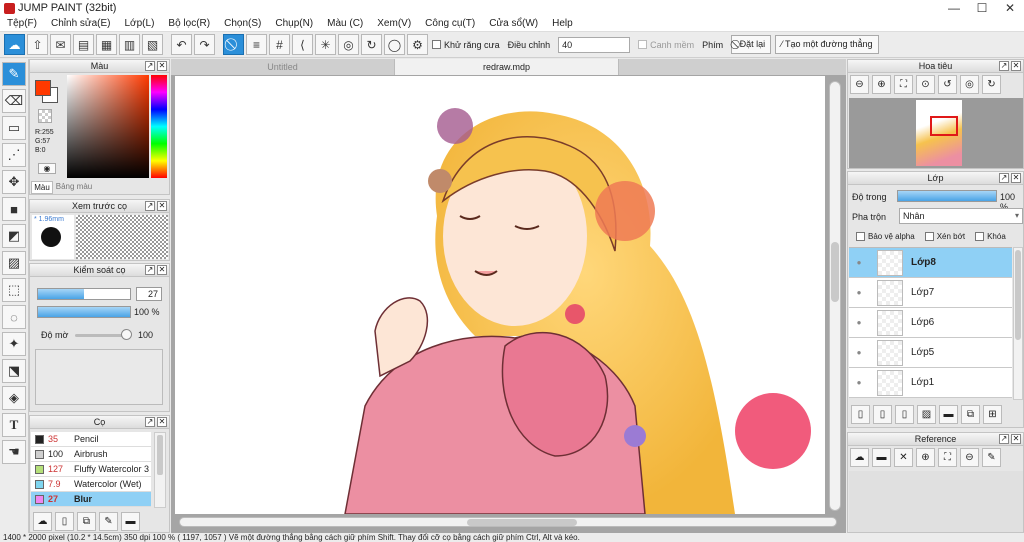 Image resolution: width=1024 pixels, height=542 pixels. I want to click on hand-icon: ☚, so click(14, 452).